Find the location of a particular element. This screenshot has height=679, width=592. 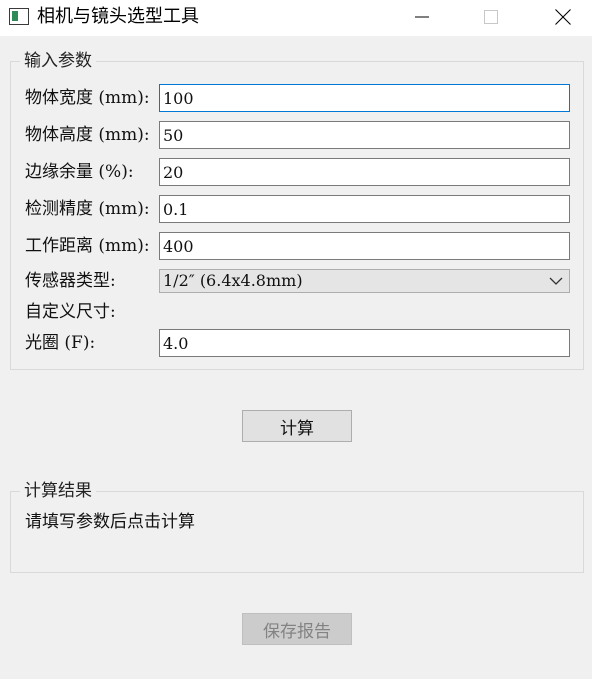

detection-precision-label: 检测精度 (mm): is located at coordinates (87, 209).